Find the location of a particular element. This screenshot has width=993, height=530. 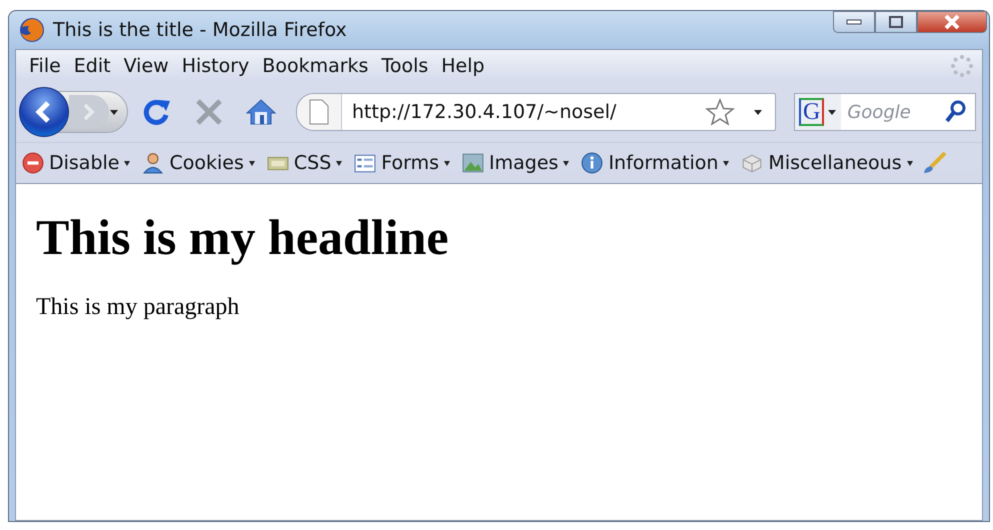

minimize-icon is located at coordinates (854, 22).